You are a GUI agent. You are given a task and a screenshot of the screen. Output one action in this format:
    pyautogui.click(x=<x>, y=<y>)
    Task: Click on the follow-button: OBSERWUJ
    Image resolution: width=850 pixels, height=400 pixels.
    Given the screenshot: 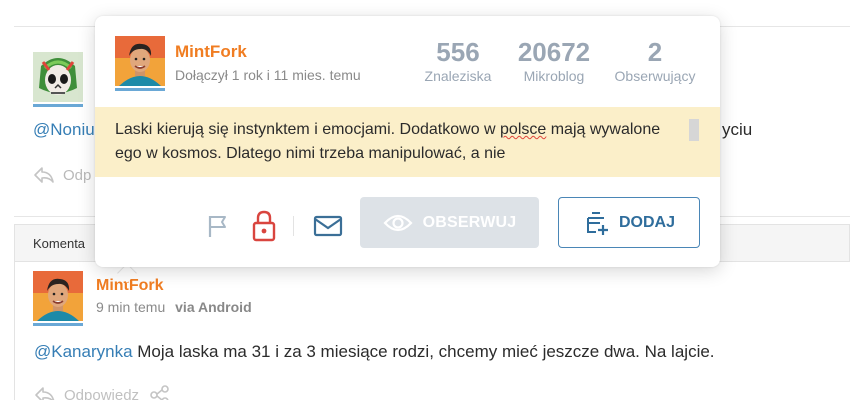 What is the action you would take?
    pyautogui.click(x=449, y=222)
    